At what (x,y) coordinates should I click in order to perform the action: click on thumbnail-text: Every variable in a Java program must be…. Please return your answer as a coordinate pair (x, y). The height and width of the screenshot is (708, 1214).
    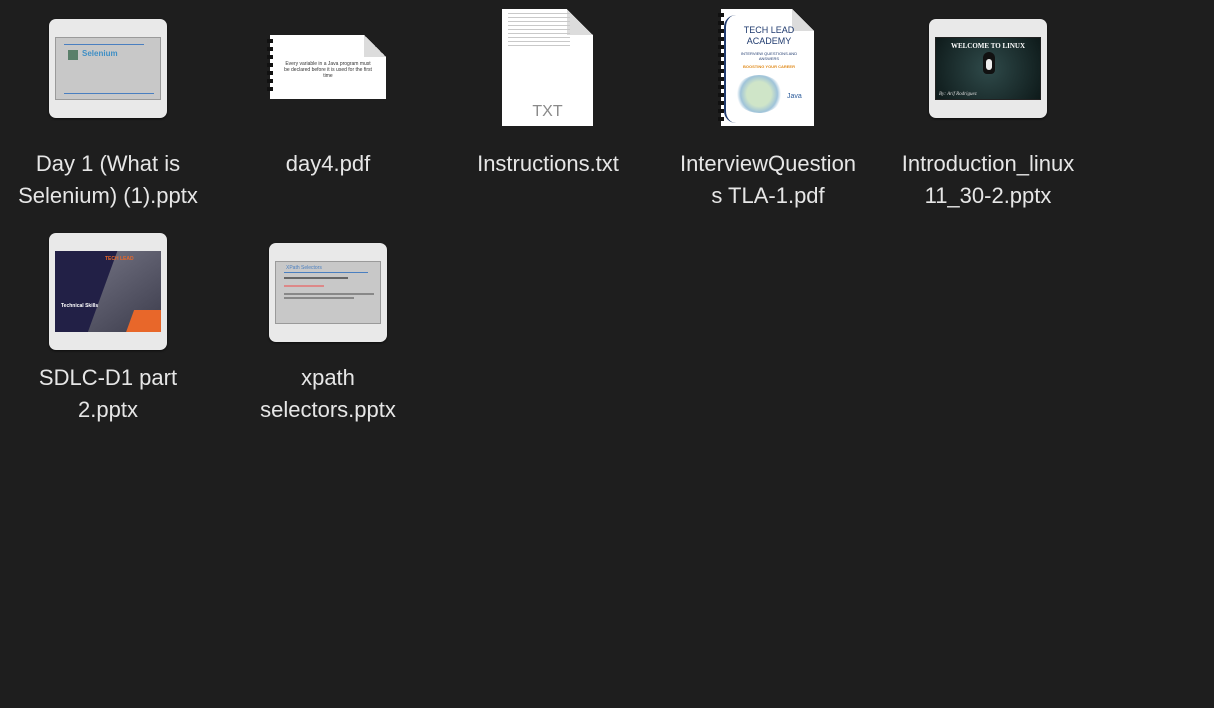
    Looking at the image, I should click on (328, 70).